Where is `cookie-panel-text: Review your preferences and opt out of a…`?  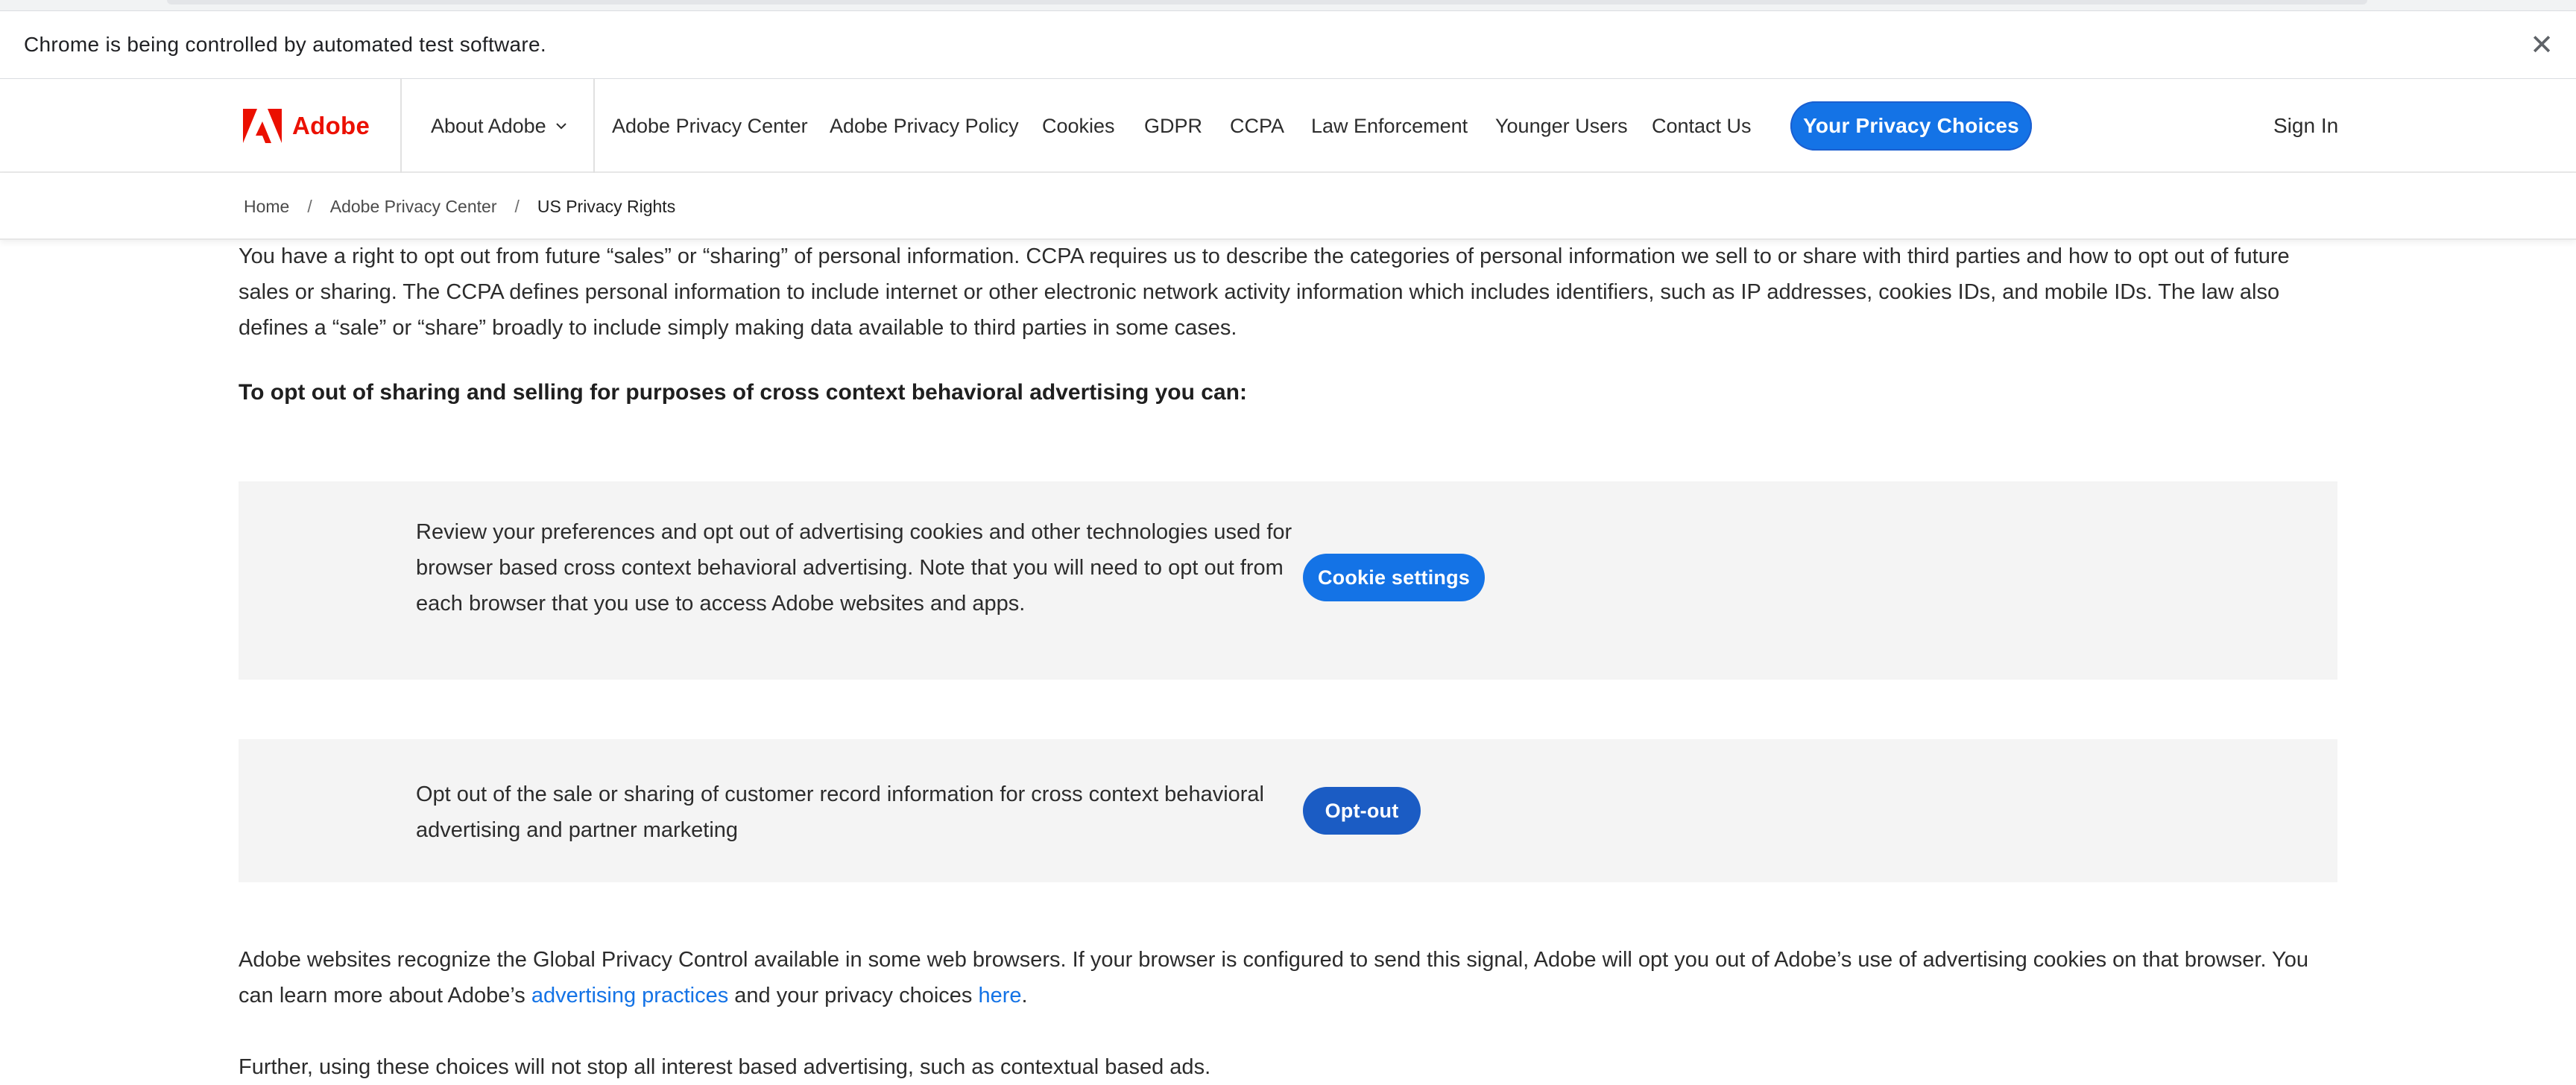 cookie-panel-text: Review your preferences and opt out of a… is located at coordinates (854, 568).